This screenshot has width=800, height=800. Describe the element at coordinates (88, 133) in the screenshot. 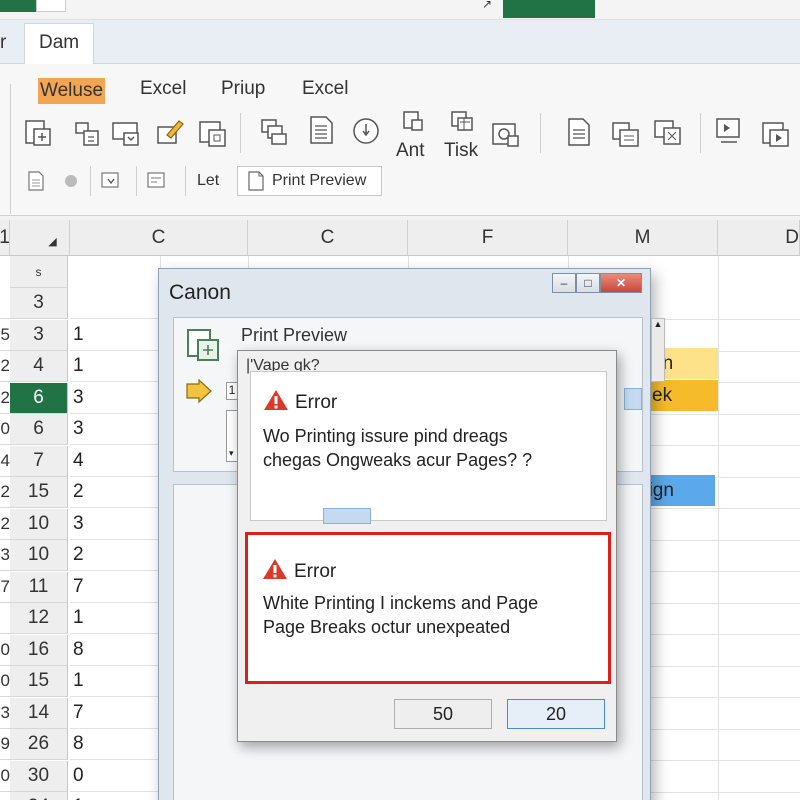

I see `copy-format-icon` at that location.